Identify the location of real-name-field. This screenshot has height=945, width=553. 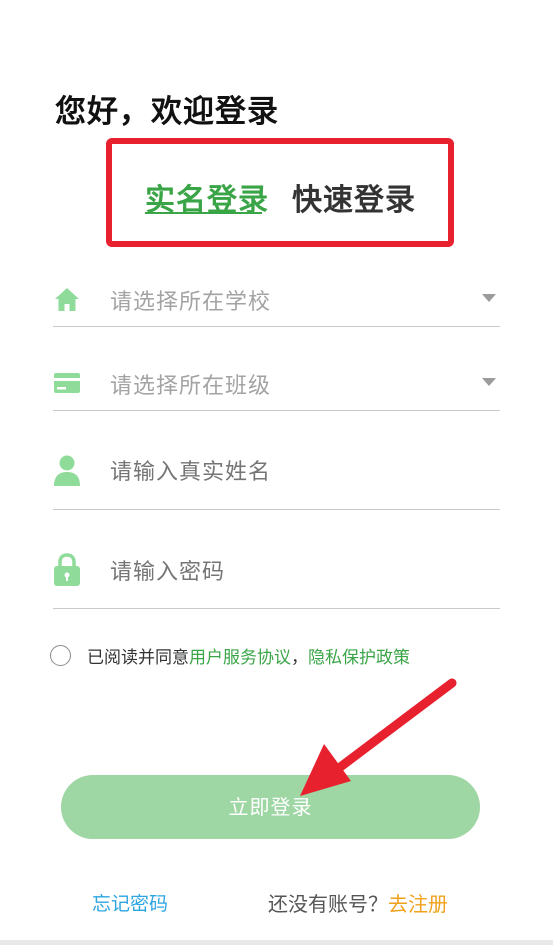
(276, 478).